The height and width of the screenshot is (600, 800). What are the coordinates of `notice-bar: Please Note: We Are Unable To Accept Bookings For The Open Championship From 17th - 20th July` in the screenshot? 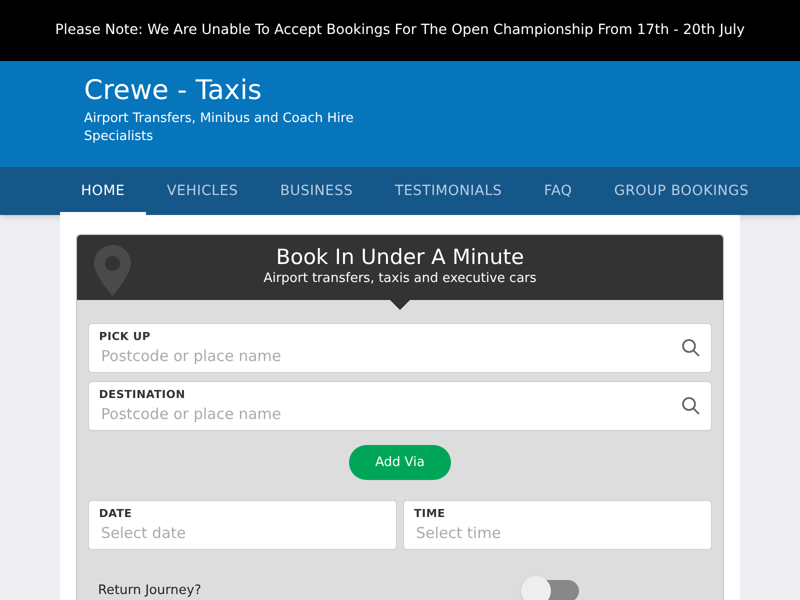 It's located at (400, 30).